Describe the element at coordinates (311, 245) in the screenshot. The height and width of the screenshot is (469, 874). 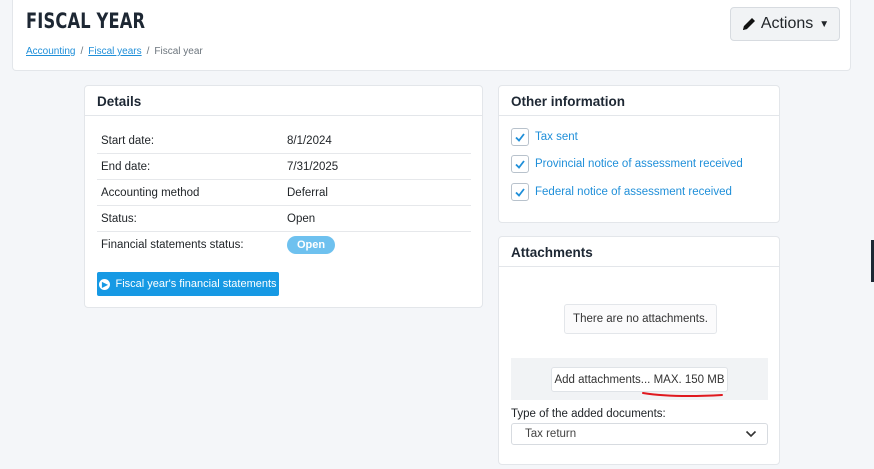
I see `status-badge: Open` at that location.